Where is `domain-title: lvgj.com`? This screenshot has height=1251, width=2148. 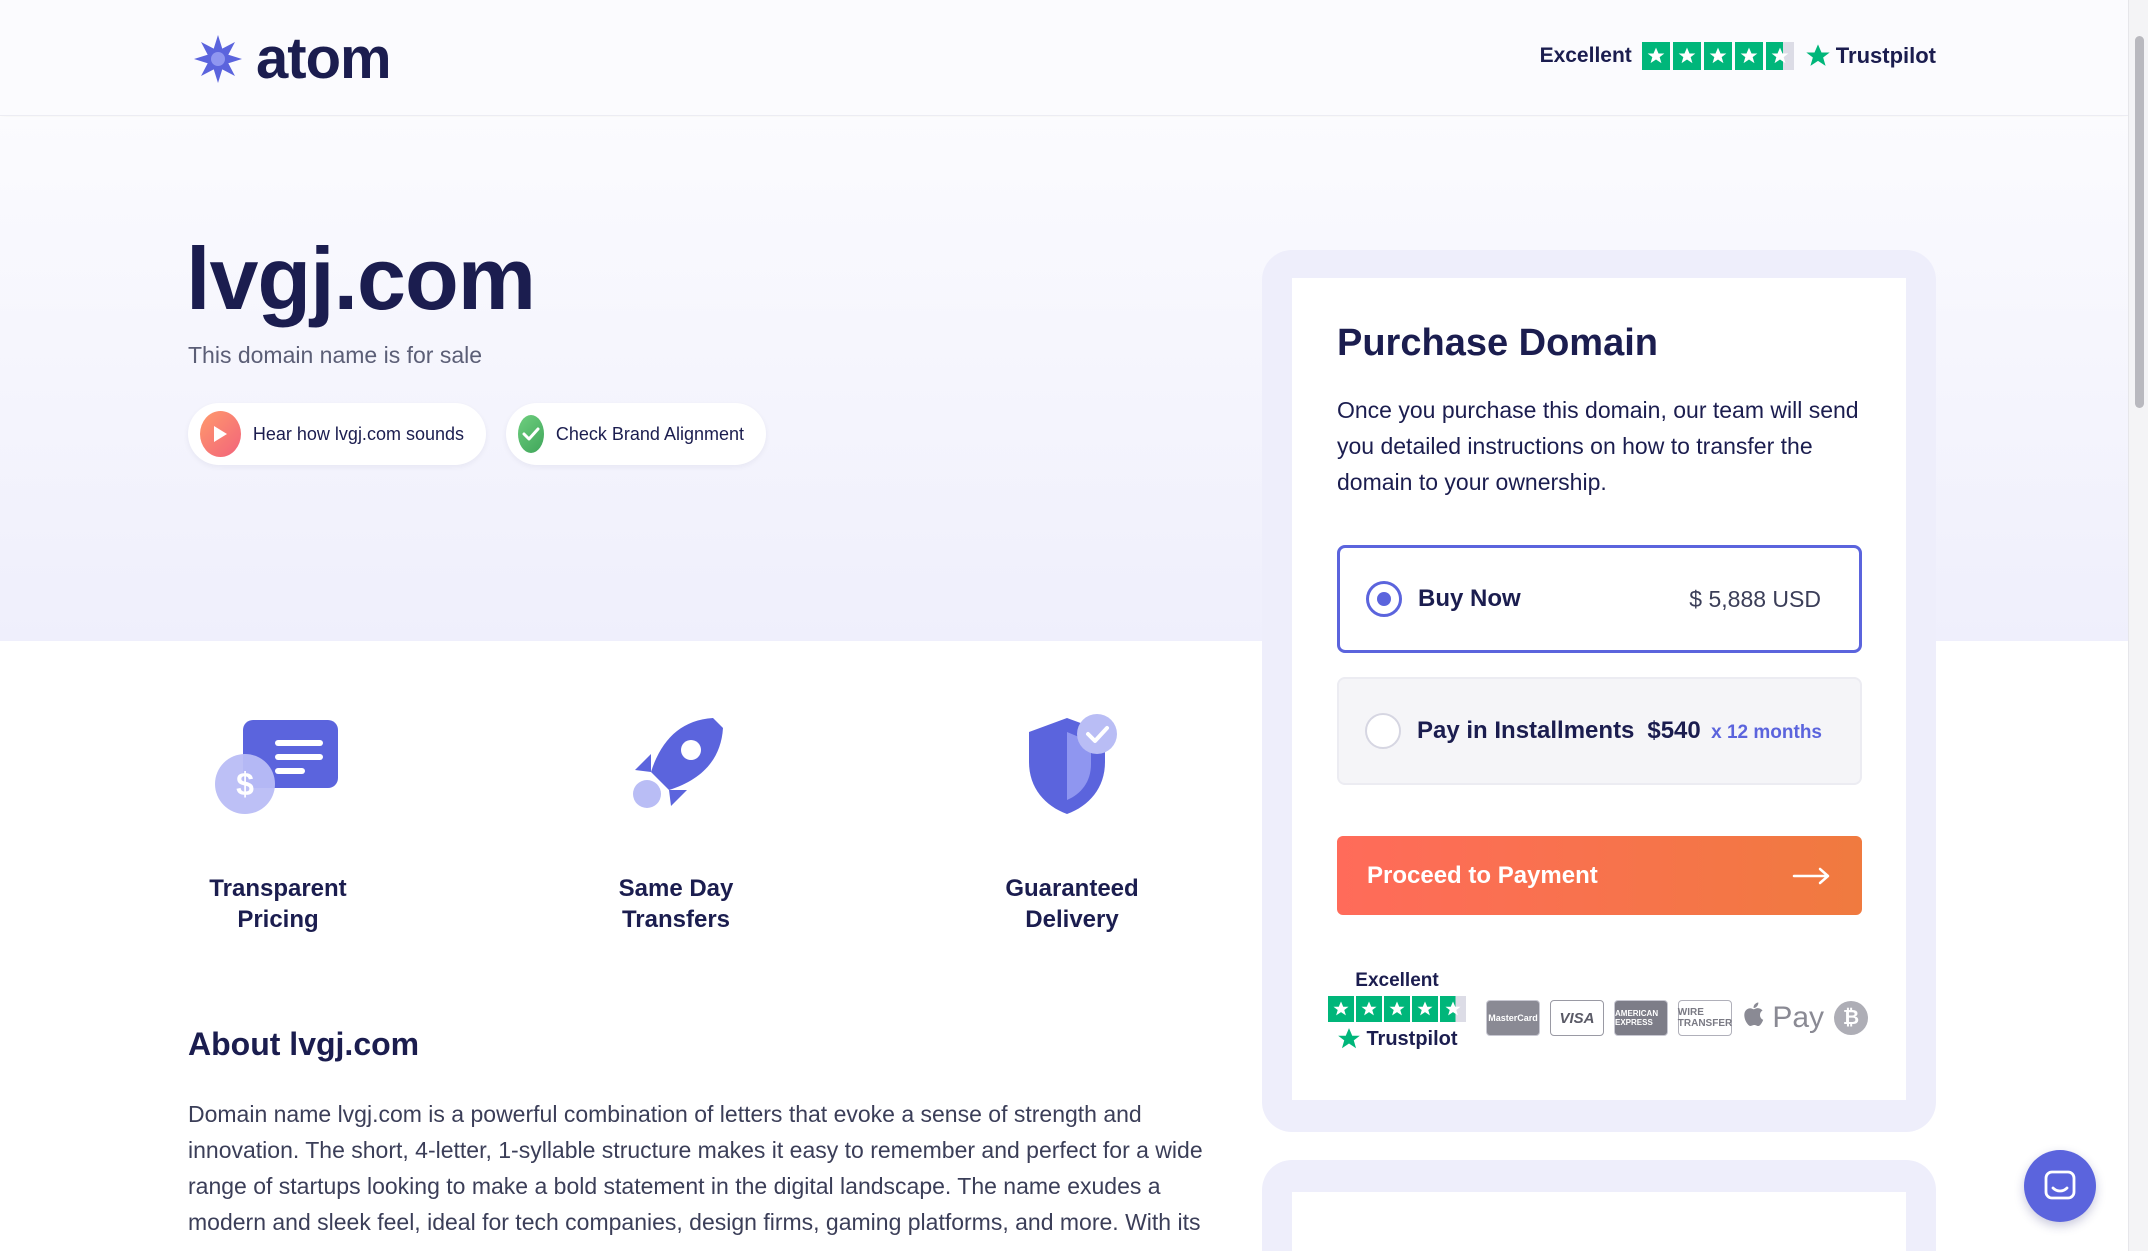 domain-title: lvgj.com is located at coordinates (361, 278).